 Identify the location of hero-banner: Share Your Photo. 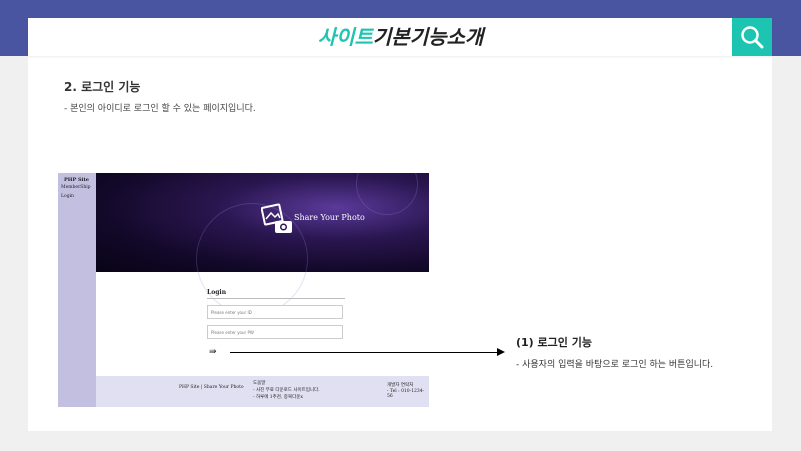
(262, 244).